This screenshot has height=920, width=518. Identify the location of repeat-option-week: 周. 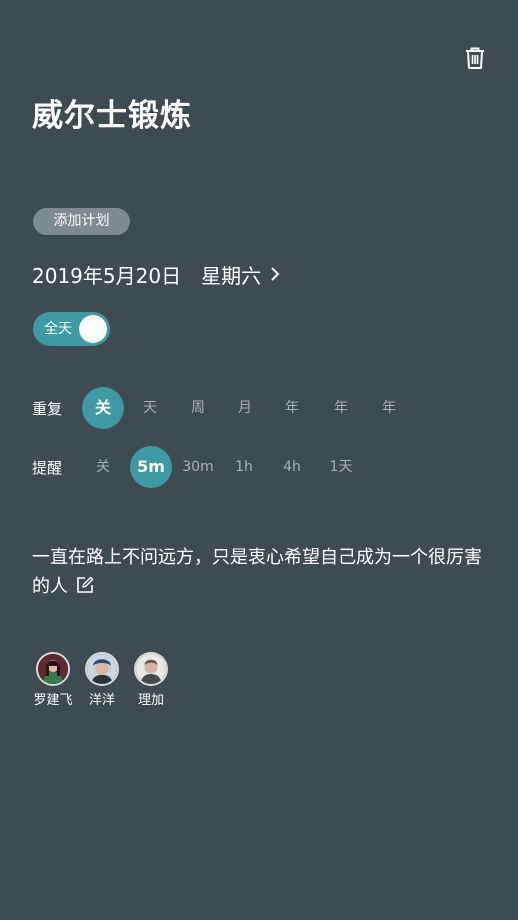
(198, 408).